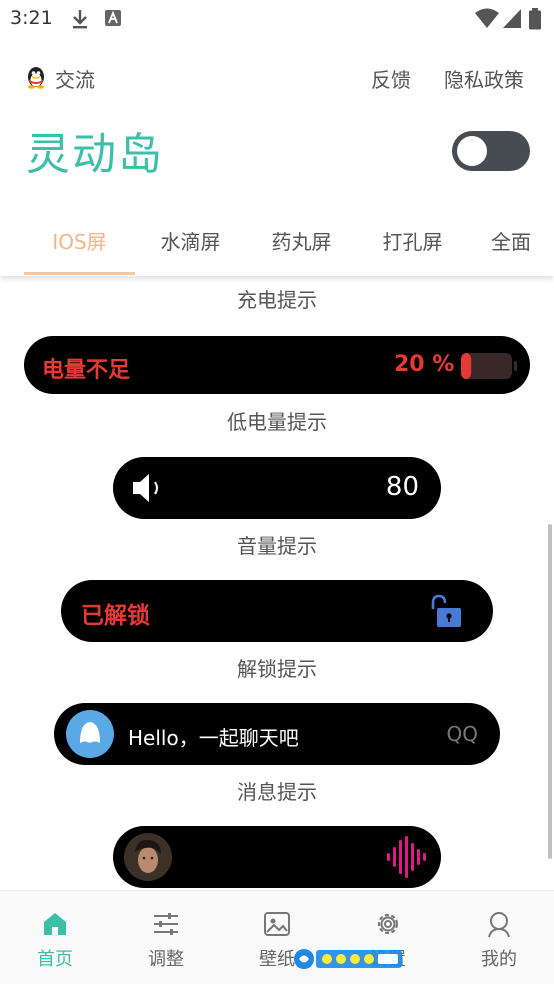  I want to click on message-pill: Hello，一起聊天吧 QQ, so click(277, 734).